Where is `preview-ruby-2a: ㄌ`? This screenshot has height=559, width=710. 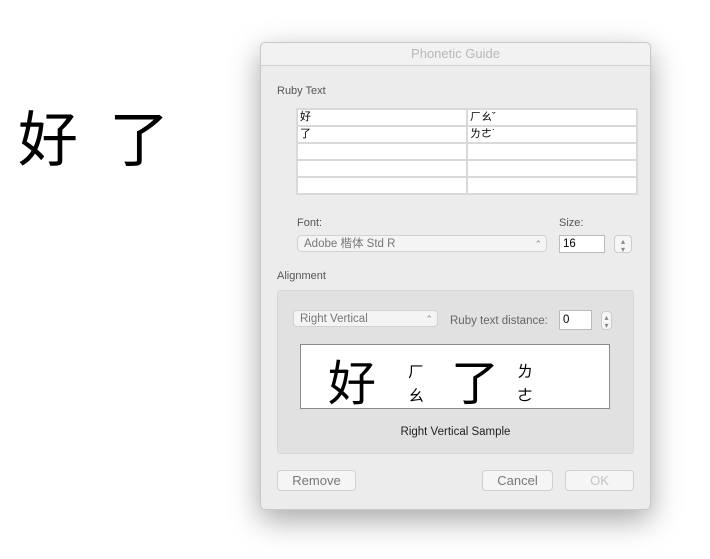 preview-ruby-2a: ㄌ is located at coordinates (525, 372).